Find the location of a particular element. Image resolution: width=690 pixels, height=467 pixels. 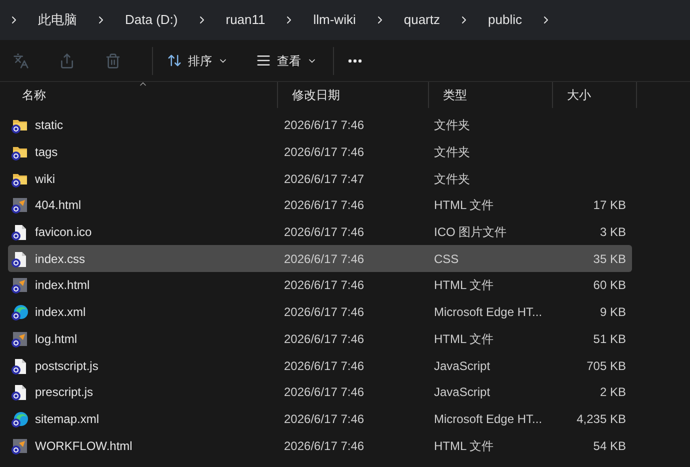

file-row: index.html 2026/6/17 7:46 HTML 文件 60 KB is located at coordinates (320, 285).